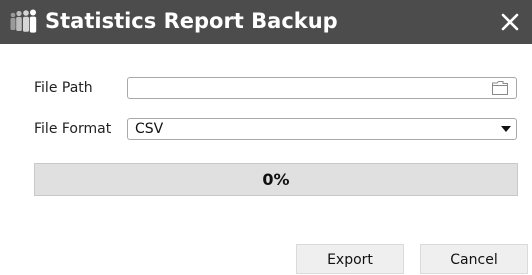  What do you see at coordinates (474, 259) in the screenshot?
I see `cancel-button: Cancel` at bounding box center [474, 259].